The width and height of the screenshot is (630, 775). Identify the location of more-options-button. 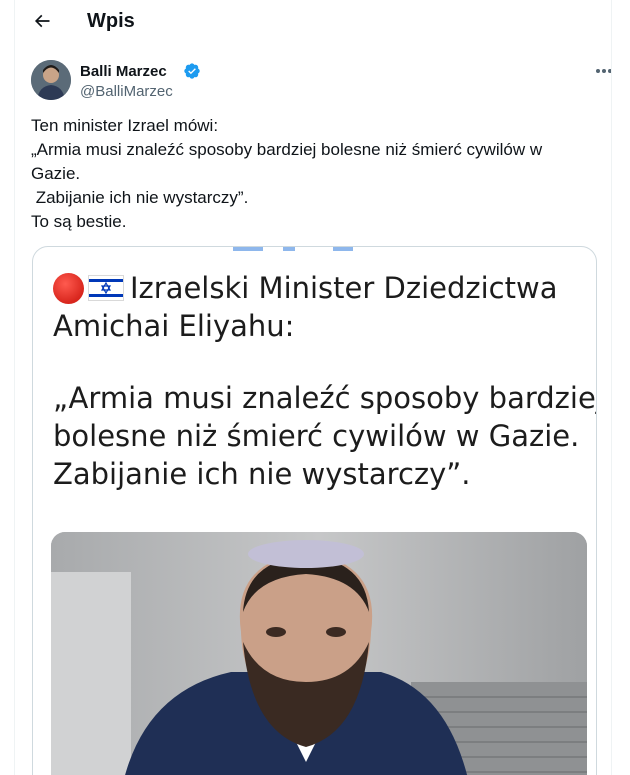
(600, 71).